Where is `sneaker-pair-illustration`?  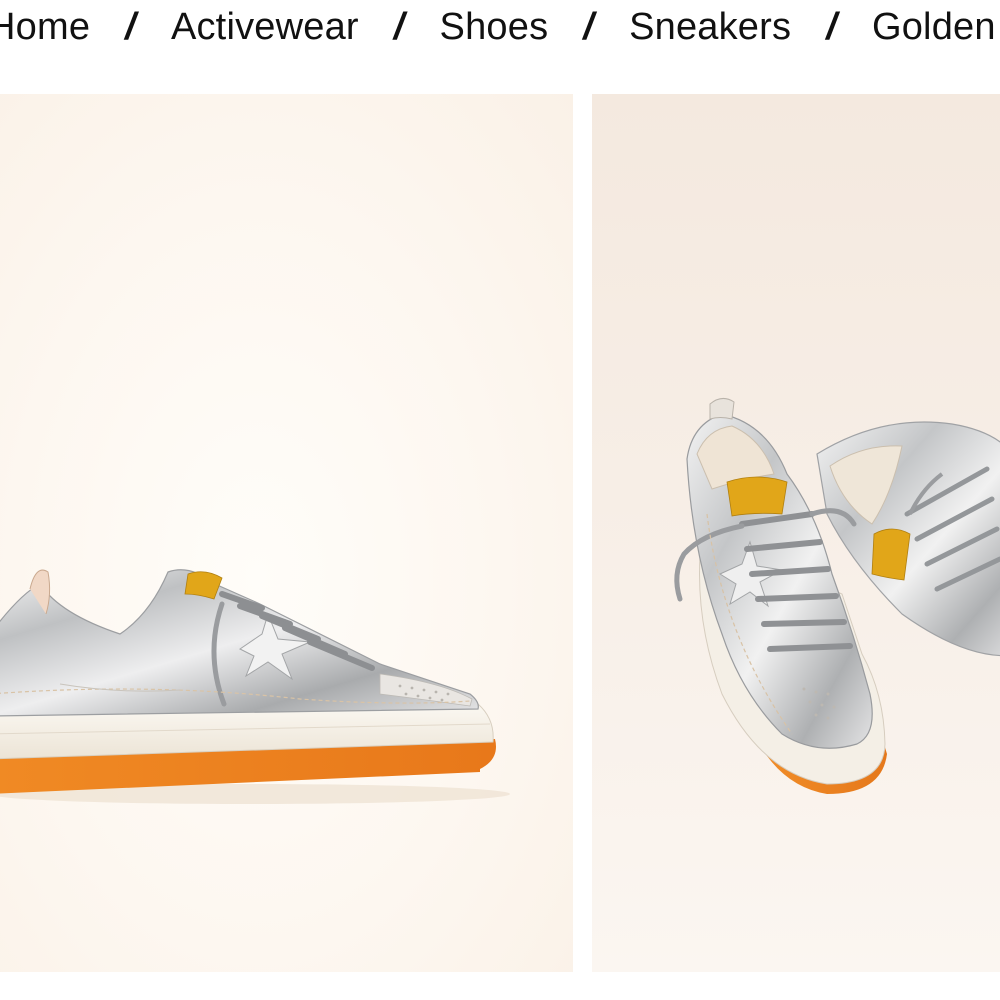 sneaker-pair-illustration is located at coordinates (837, 596).